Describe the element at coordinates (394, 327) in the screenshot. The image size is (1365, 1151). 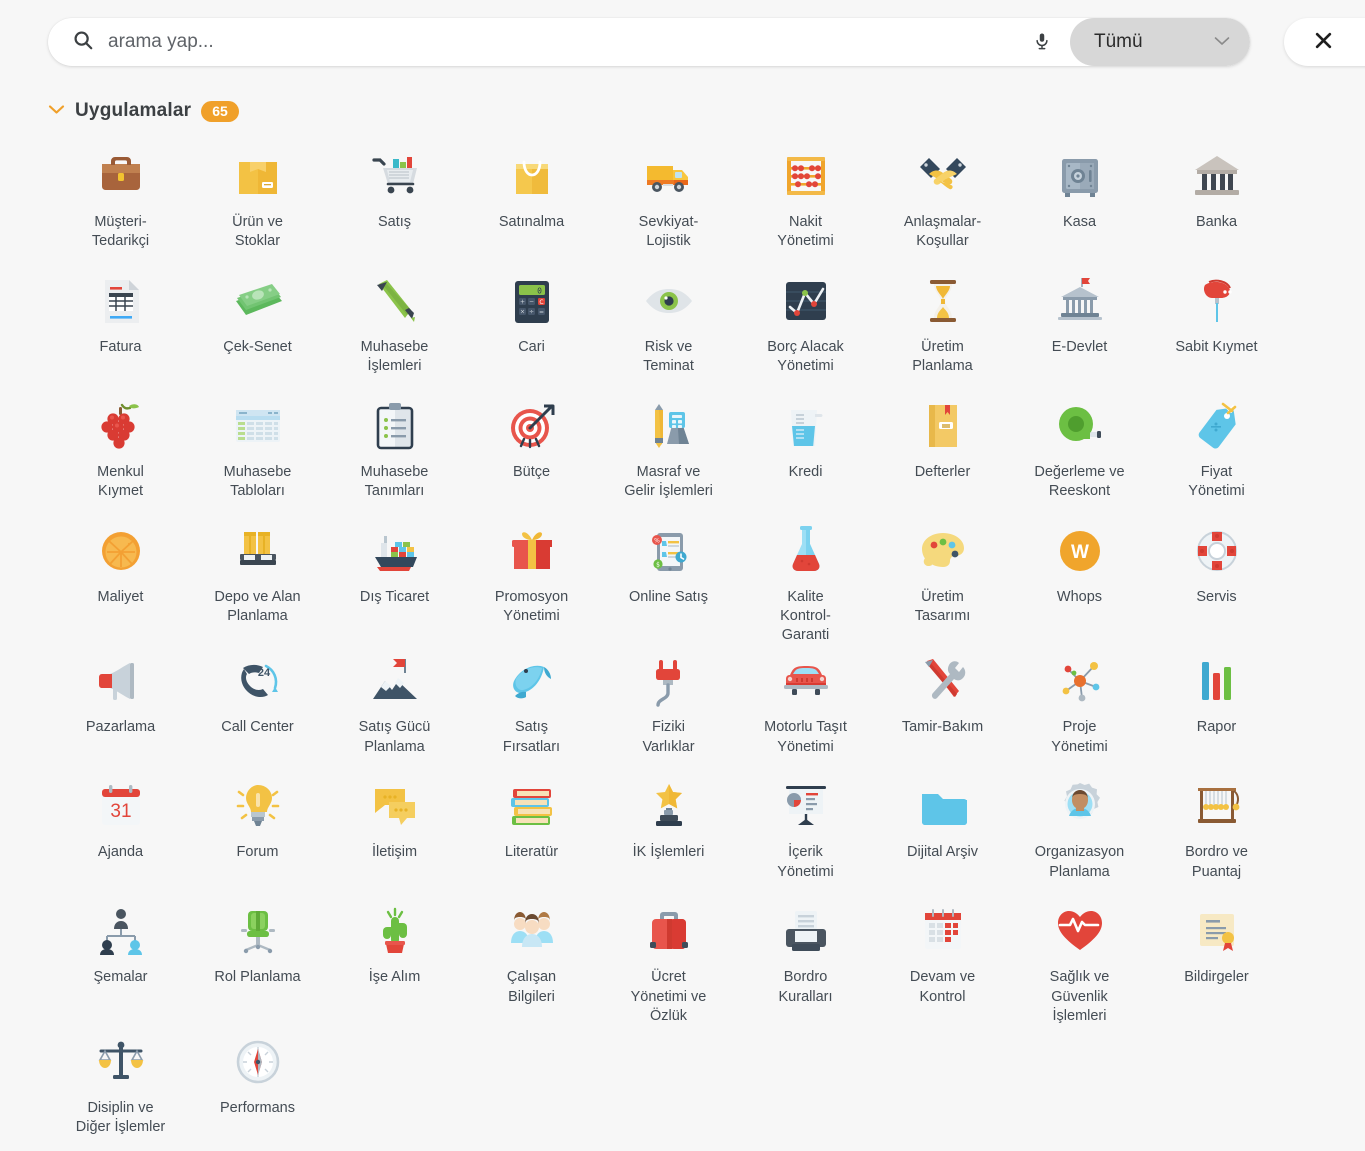
I see `app-tile: Muhasebe İşlemleri` at that location.